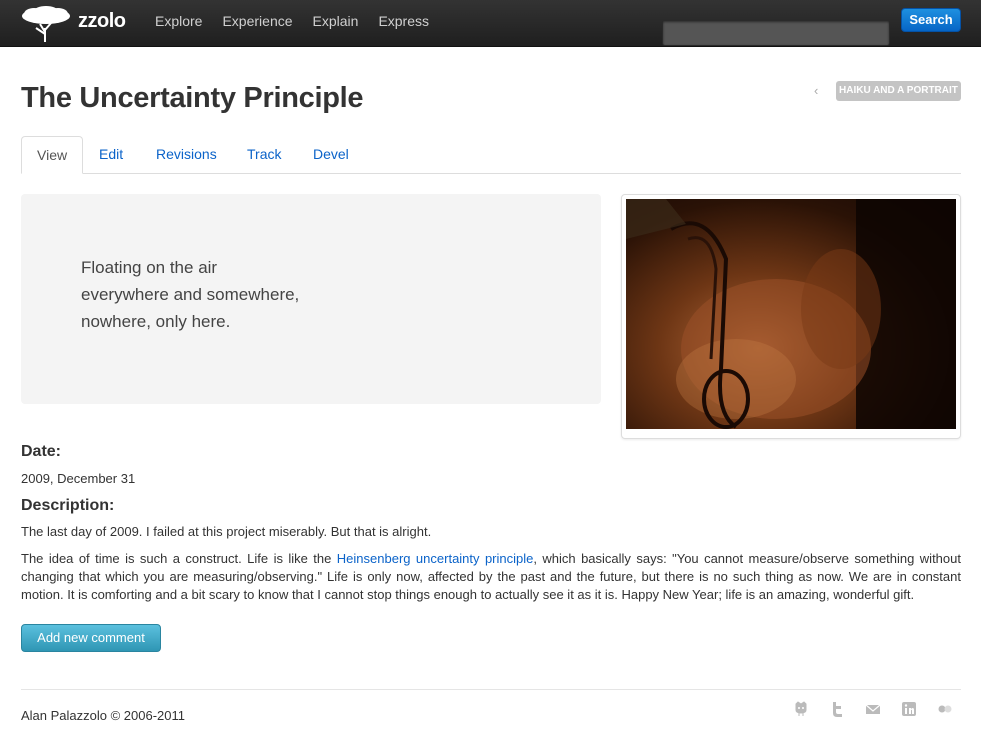 The width and height of the screenshot is (981, 750). What do you see at coordinates (816, 90) in the screenshot?
I see `chevron-left-icon: ‹` at bounding box center [816, 90].